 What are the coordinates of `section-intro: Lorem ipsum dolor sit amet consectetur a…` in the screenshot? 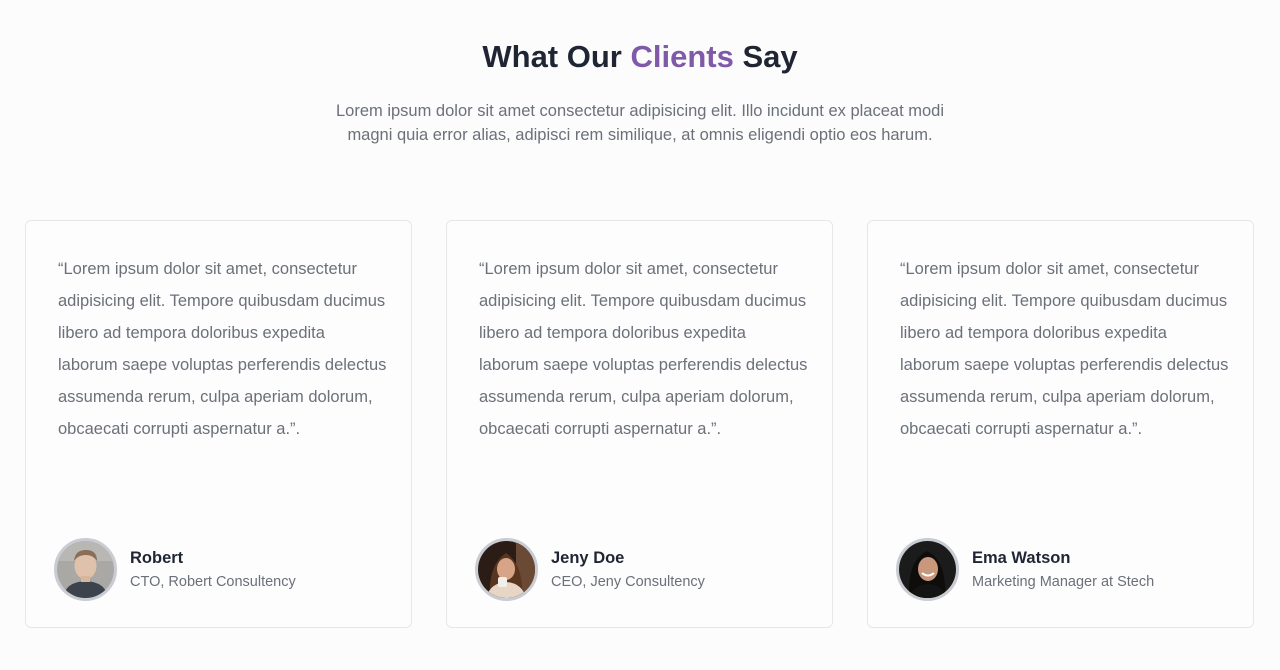 It's located at (640, 123).